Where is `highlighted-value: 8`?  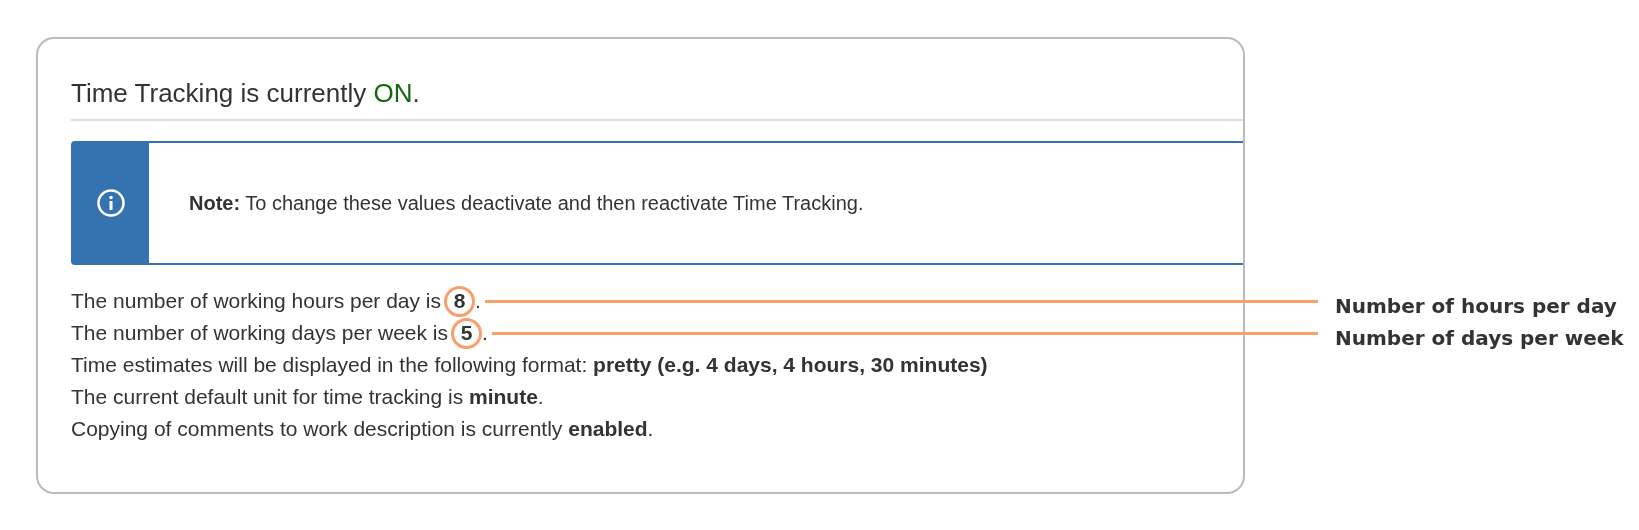 highlighted-value: 8 is located at coordinates (459, 301).